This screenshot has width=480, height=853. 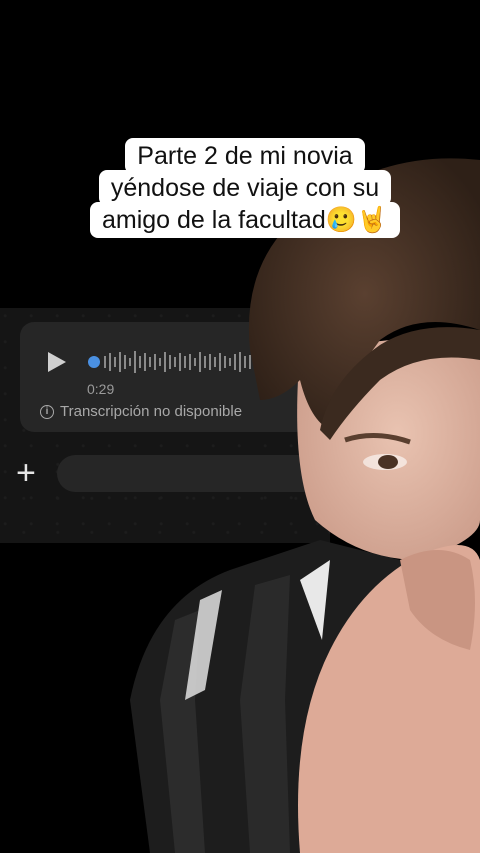 I want to click on caption-line-2: yéndose de viaje con su, so click(x=245, y=188).